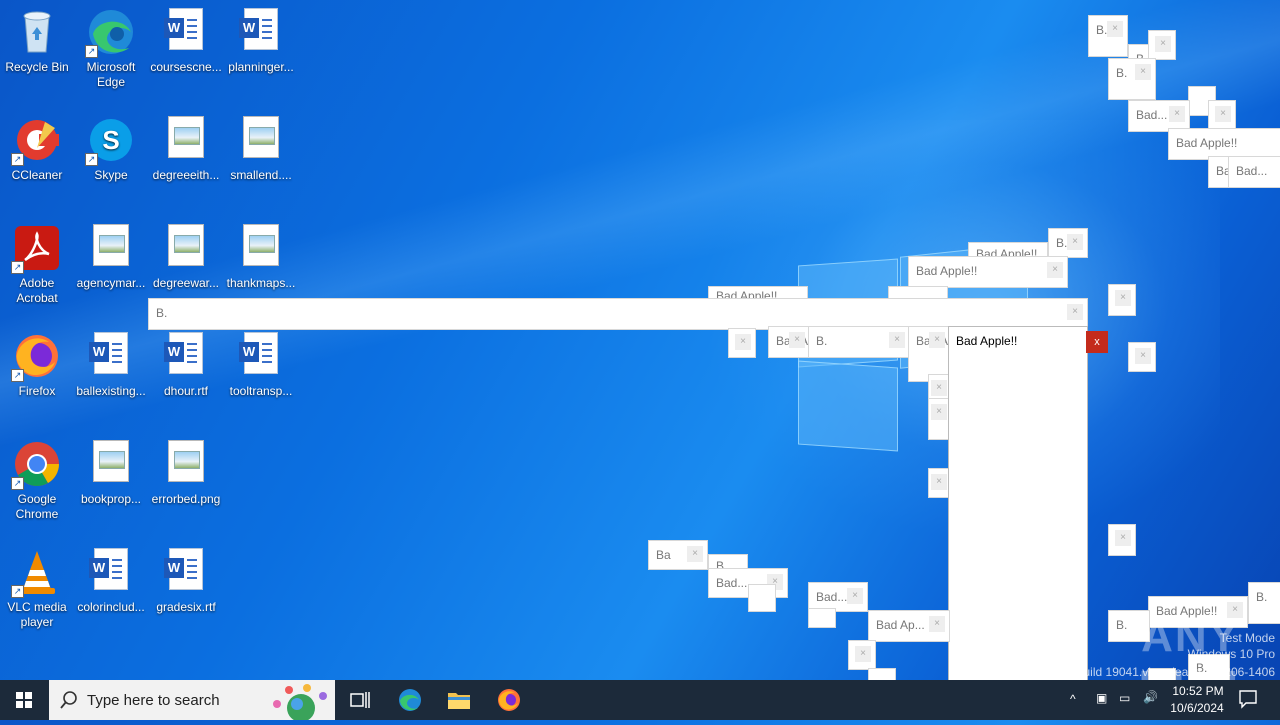  Describe the element at coordinates (1097, 342) in the screenshot. I see `close-icon: x` at that location.